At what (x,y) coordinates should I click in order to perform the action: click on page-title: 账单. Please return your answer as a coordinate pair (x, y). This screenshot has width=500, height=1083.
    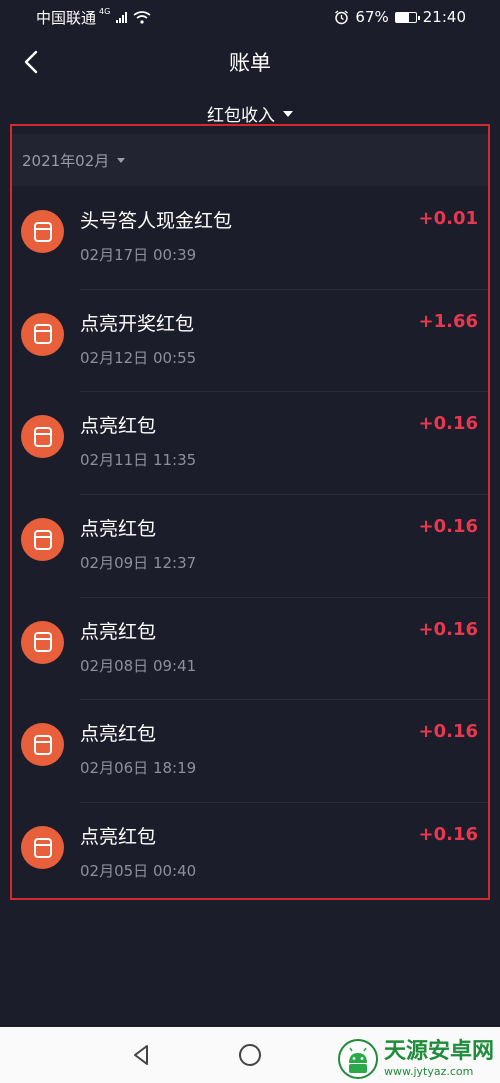
    Looking at the image, I should click on (250, 63).